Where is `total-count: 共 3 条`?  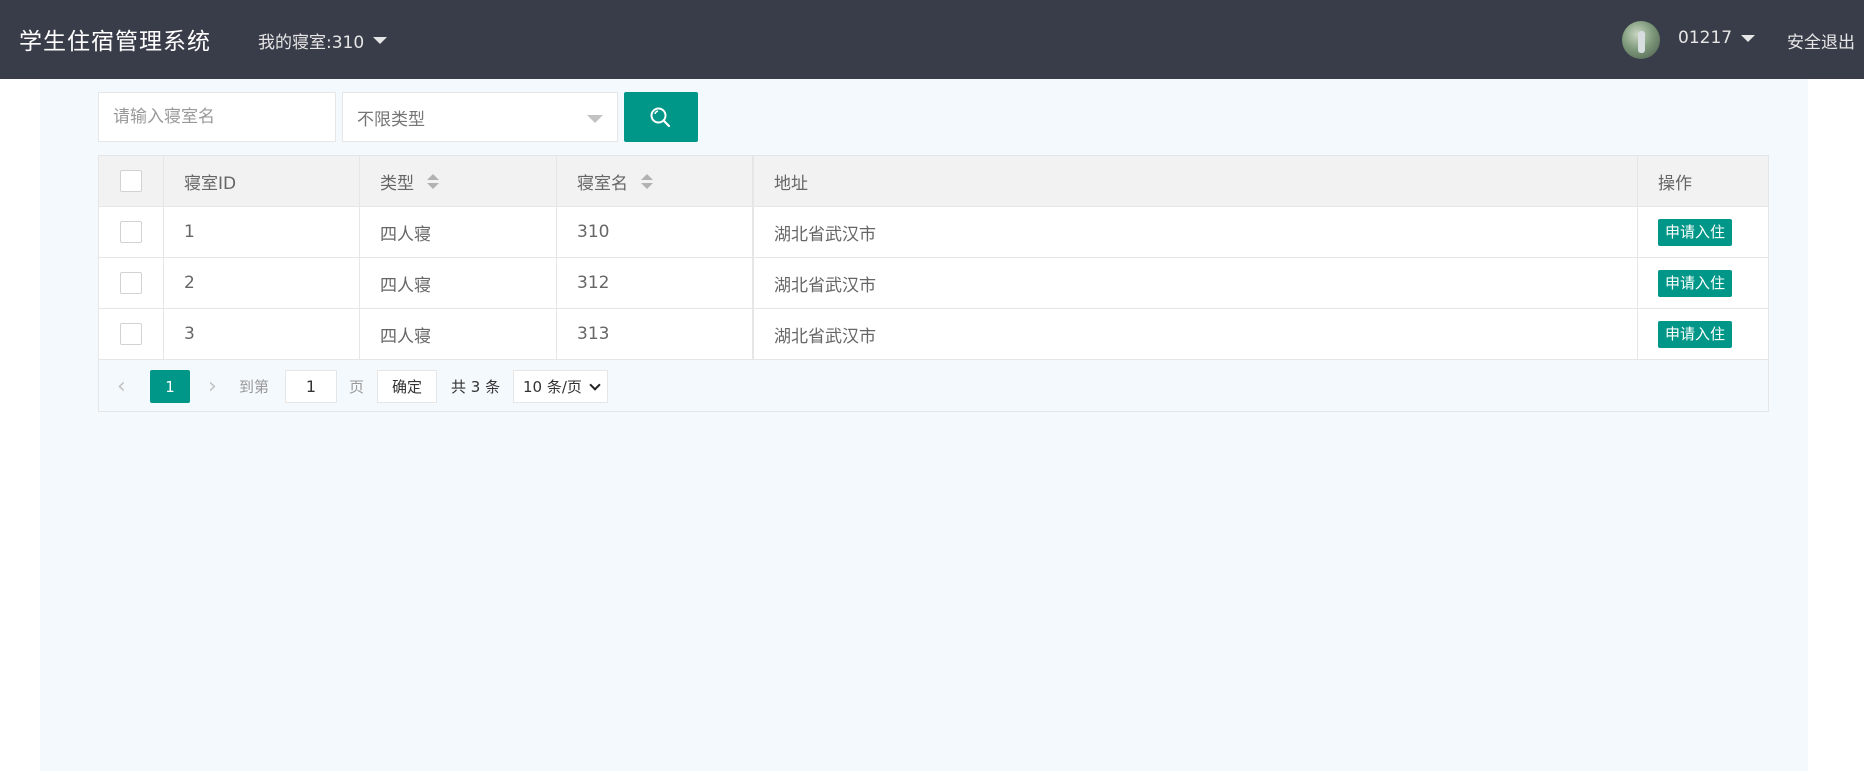 total-count: 共 3 条 is located at coordinates (476, 387).